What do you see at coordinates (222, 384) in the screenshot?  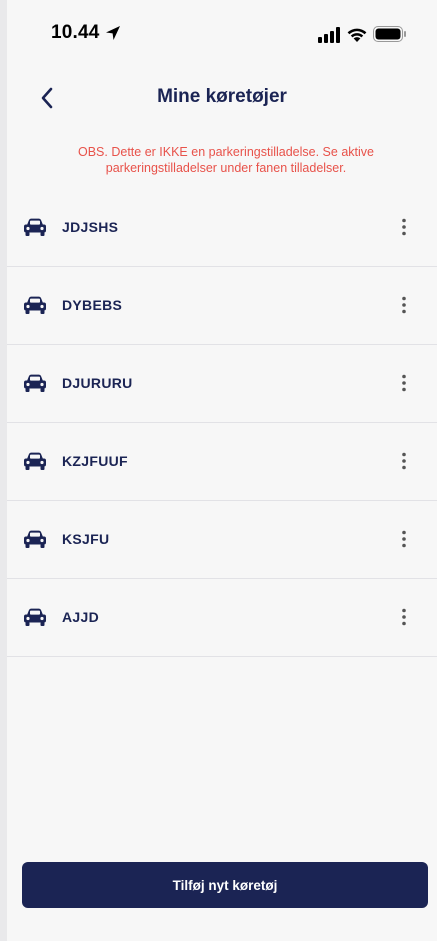 I see `vehicle-row: DJURURU` at bounding box center [222, 384].